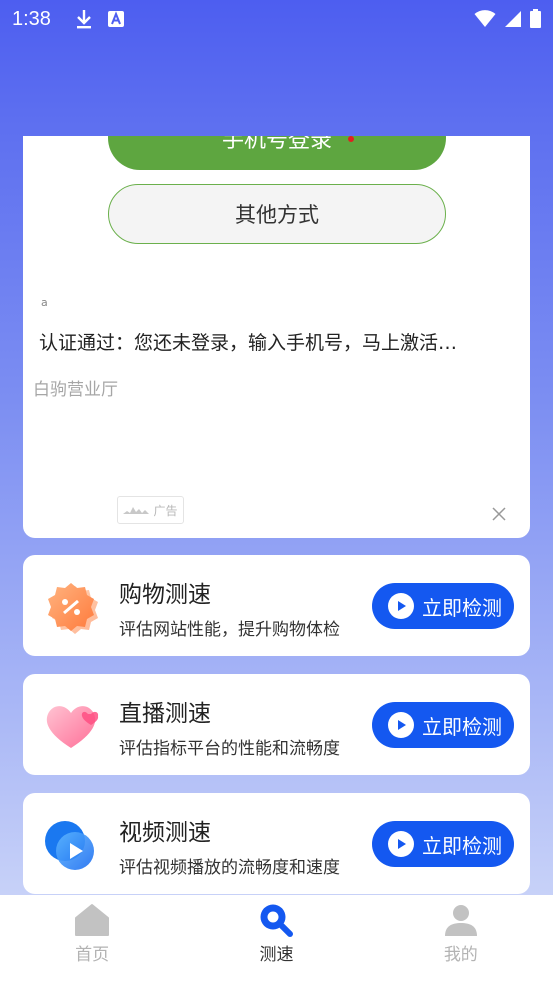 This screenshot has height=984, width=553. What do you see at coordinates (460, 920) in the screenshot?
I see `user-icon` at bounding box center [460, 920].